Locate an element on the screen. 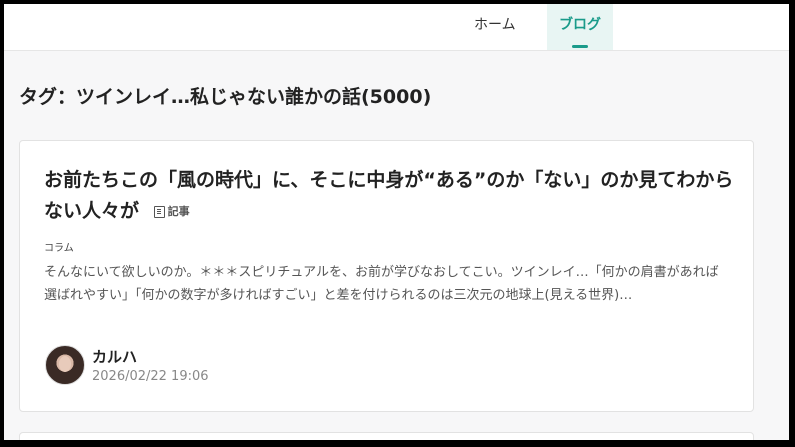 This screenshot has width=795, height=447. avatar is located at coordinates (65, 365).